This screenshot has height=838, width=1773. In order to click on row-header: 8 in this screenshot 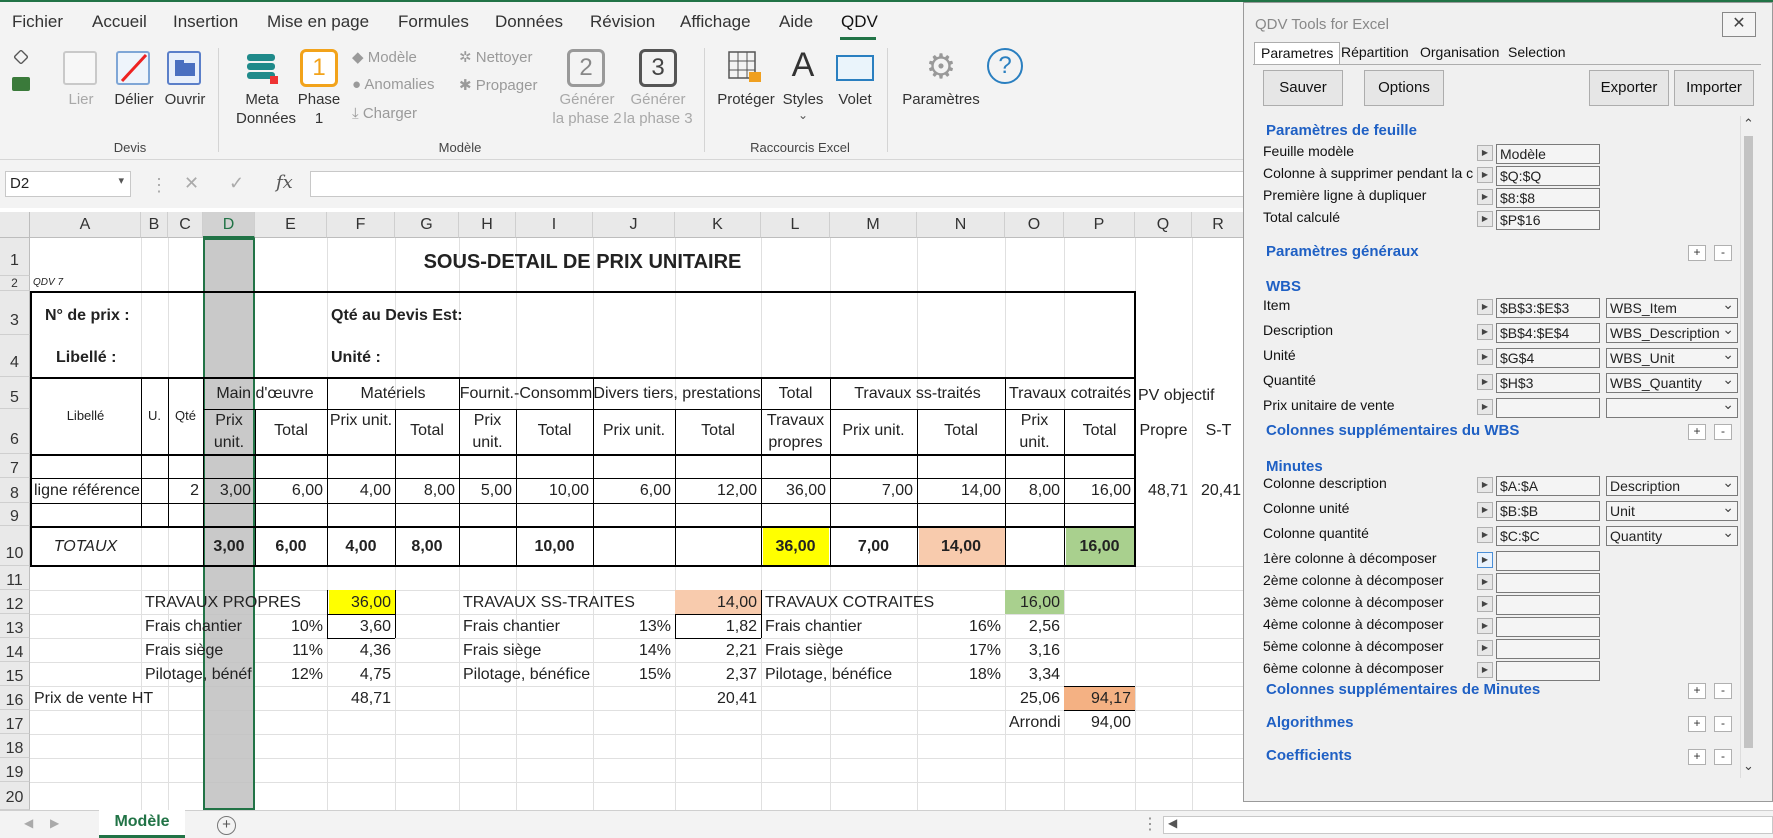, I will do `click(15, 490)`.